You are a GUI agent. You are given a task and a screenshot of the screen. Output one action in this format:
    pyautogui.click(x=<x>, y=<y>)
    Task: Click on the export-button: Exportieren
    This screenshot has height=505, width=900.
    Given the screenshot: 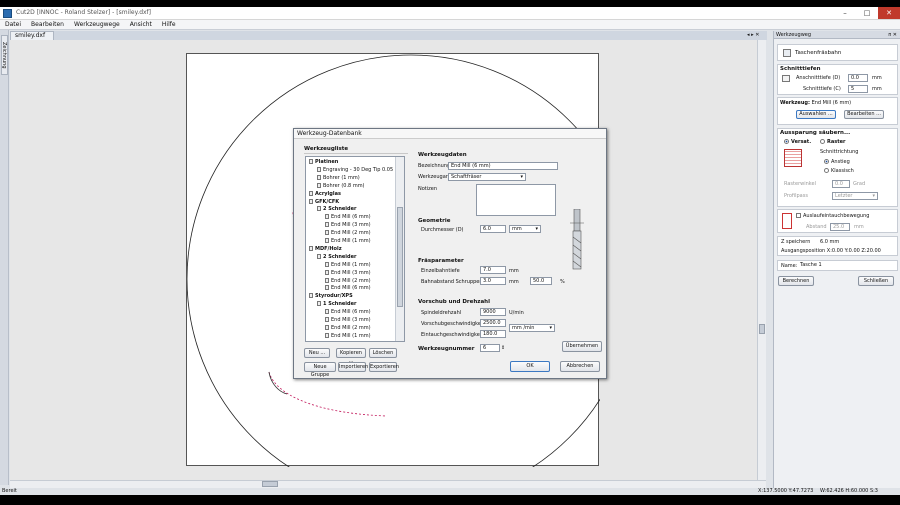 What is the action you would take?
    pyautogui.click(x=384, y=367)
    